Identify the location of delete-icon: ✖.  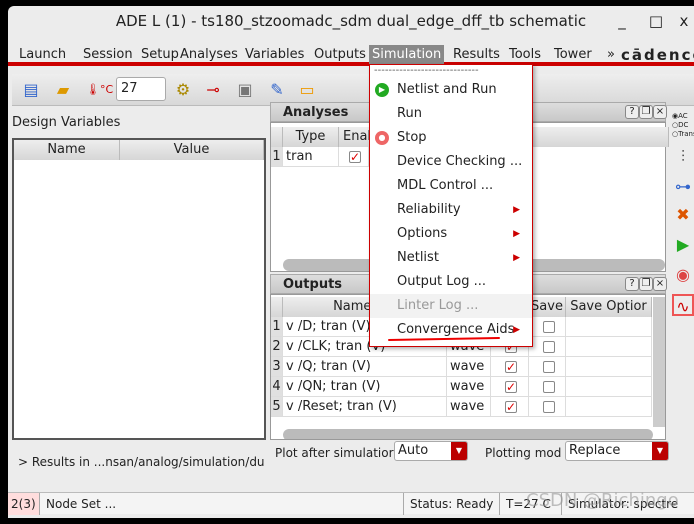
(683, 215).